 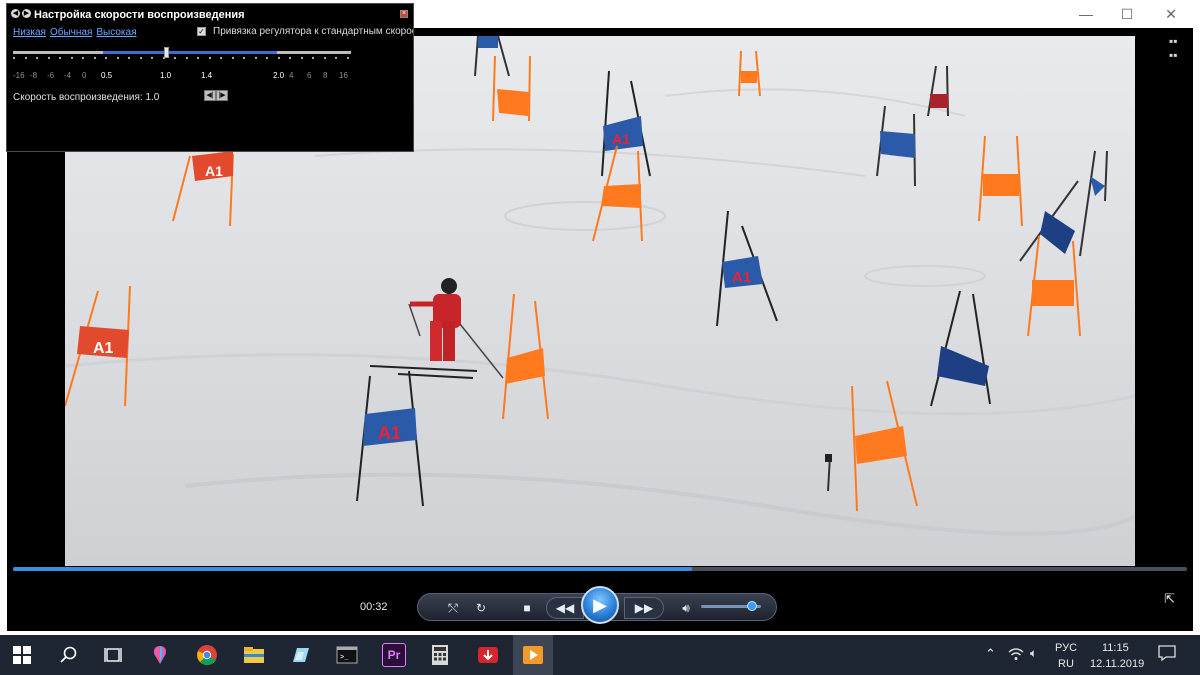 What do you see at coordinates (210, 95) in the screenshot?
I see `rate-down-button: ◀|` at bounding box center [210, 95].